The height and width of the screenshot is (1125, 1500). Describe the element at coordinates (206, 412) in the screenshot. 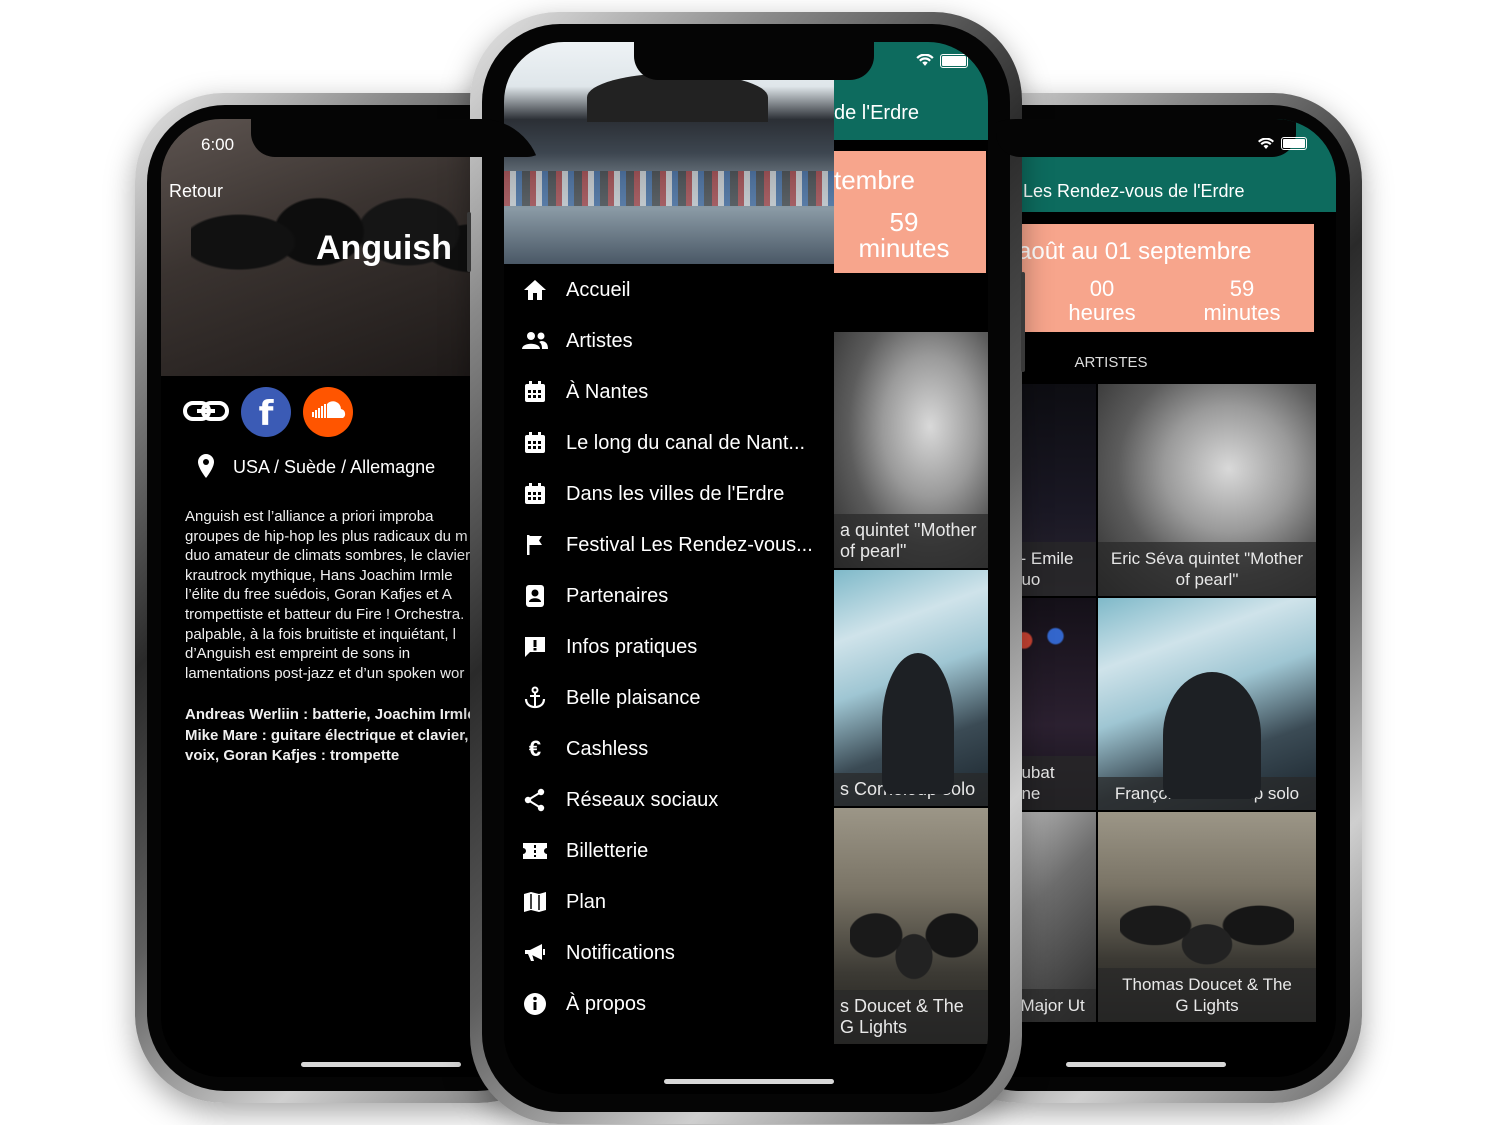

I see `link-icon` at that location.